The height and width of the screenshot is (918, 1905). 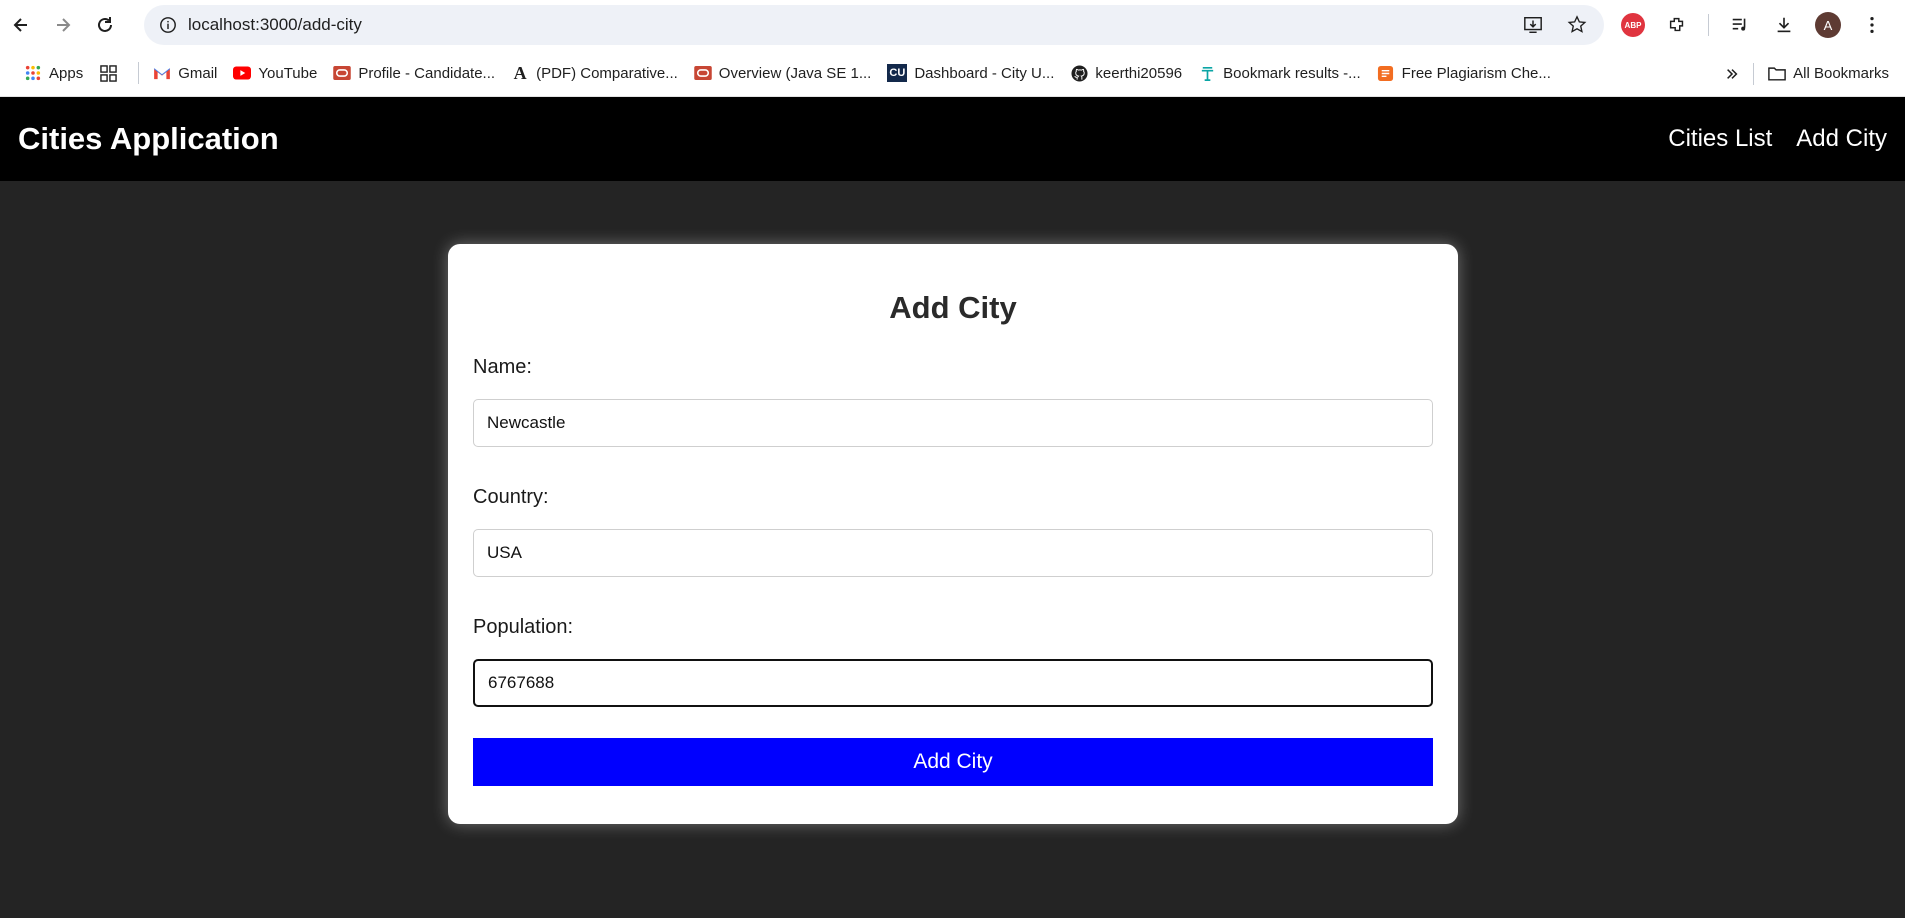 What do you see at coordinates (1732, 74) in the screenshot?
I see `more-bookmarks-icon` at bounding box center [1732, 74].